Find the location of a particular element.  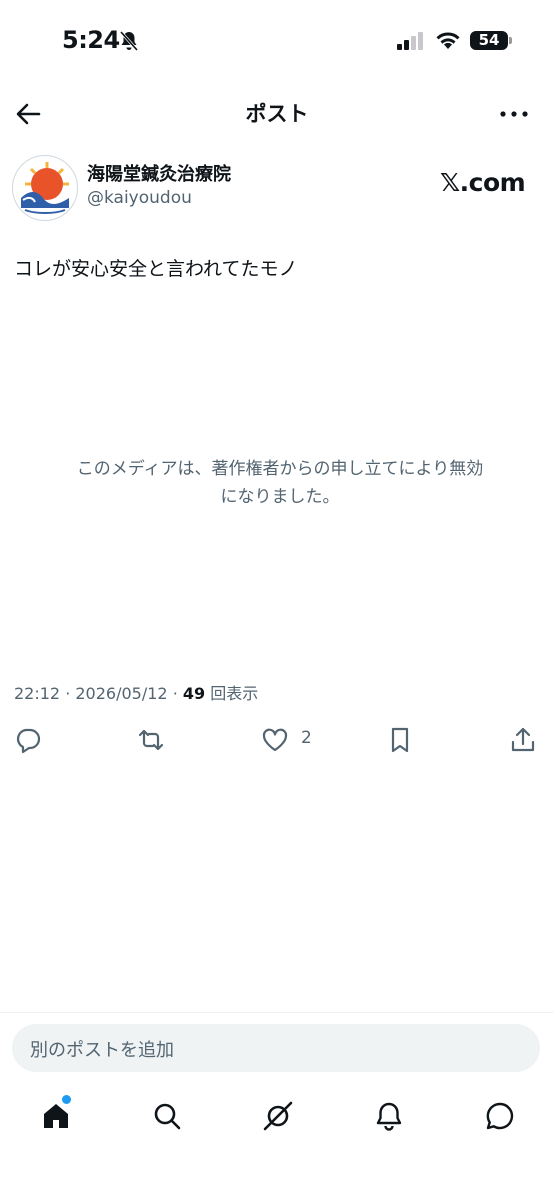

avatar is located at coordinates (45, 188).